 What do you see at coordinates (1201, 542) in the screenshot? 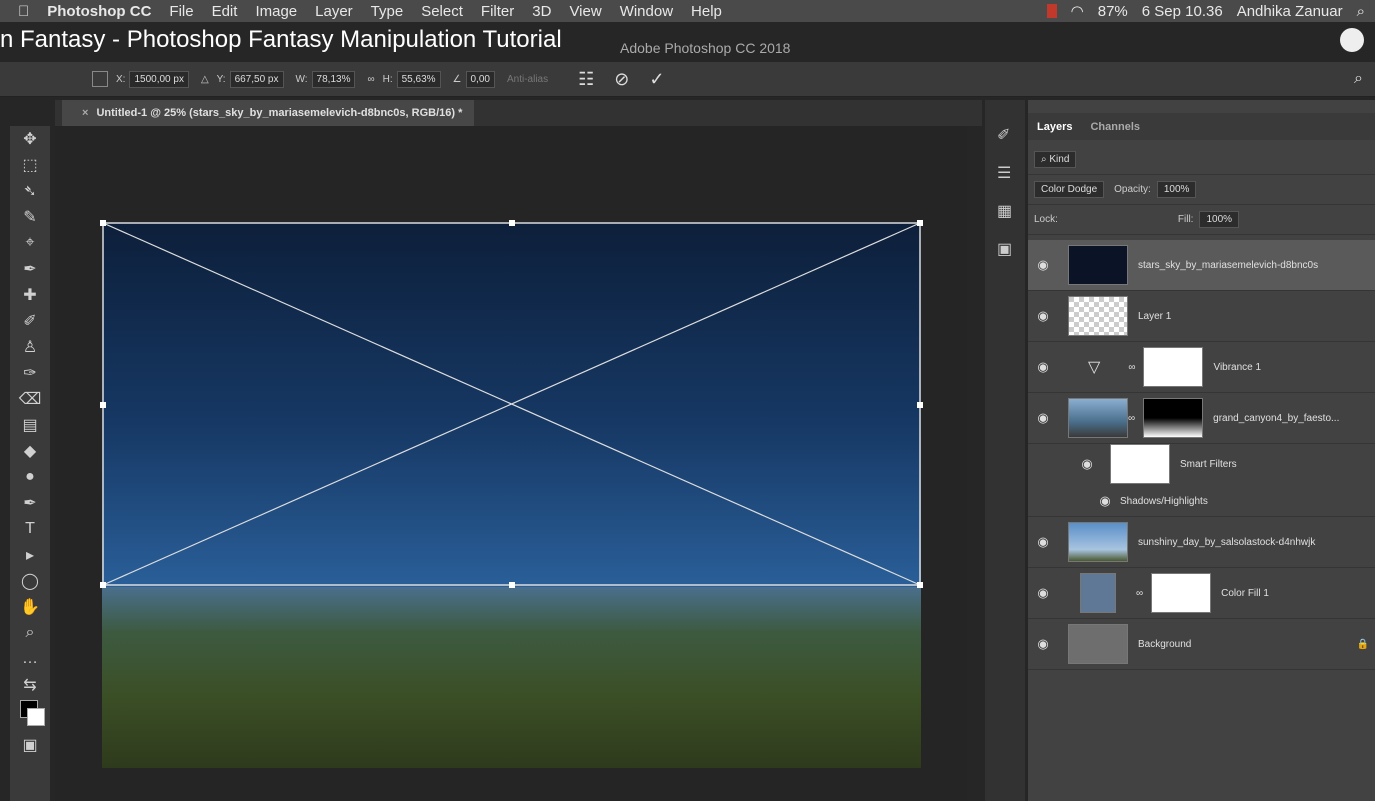
I see `layer-row-sunshiny-day: ◉ sunshiny_day_by_salsolastock-d4nhwjk` at bounding box center [1201, 542].